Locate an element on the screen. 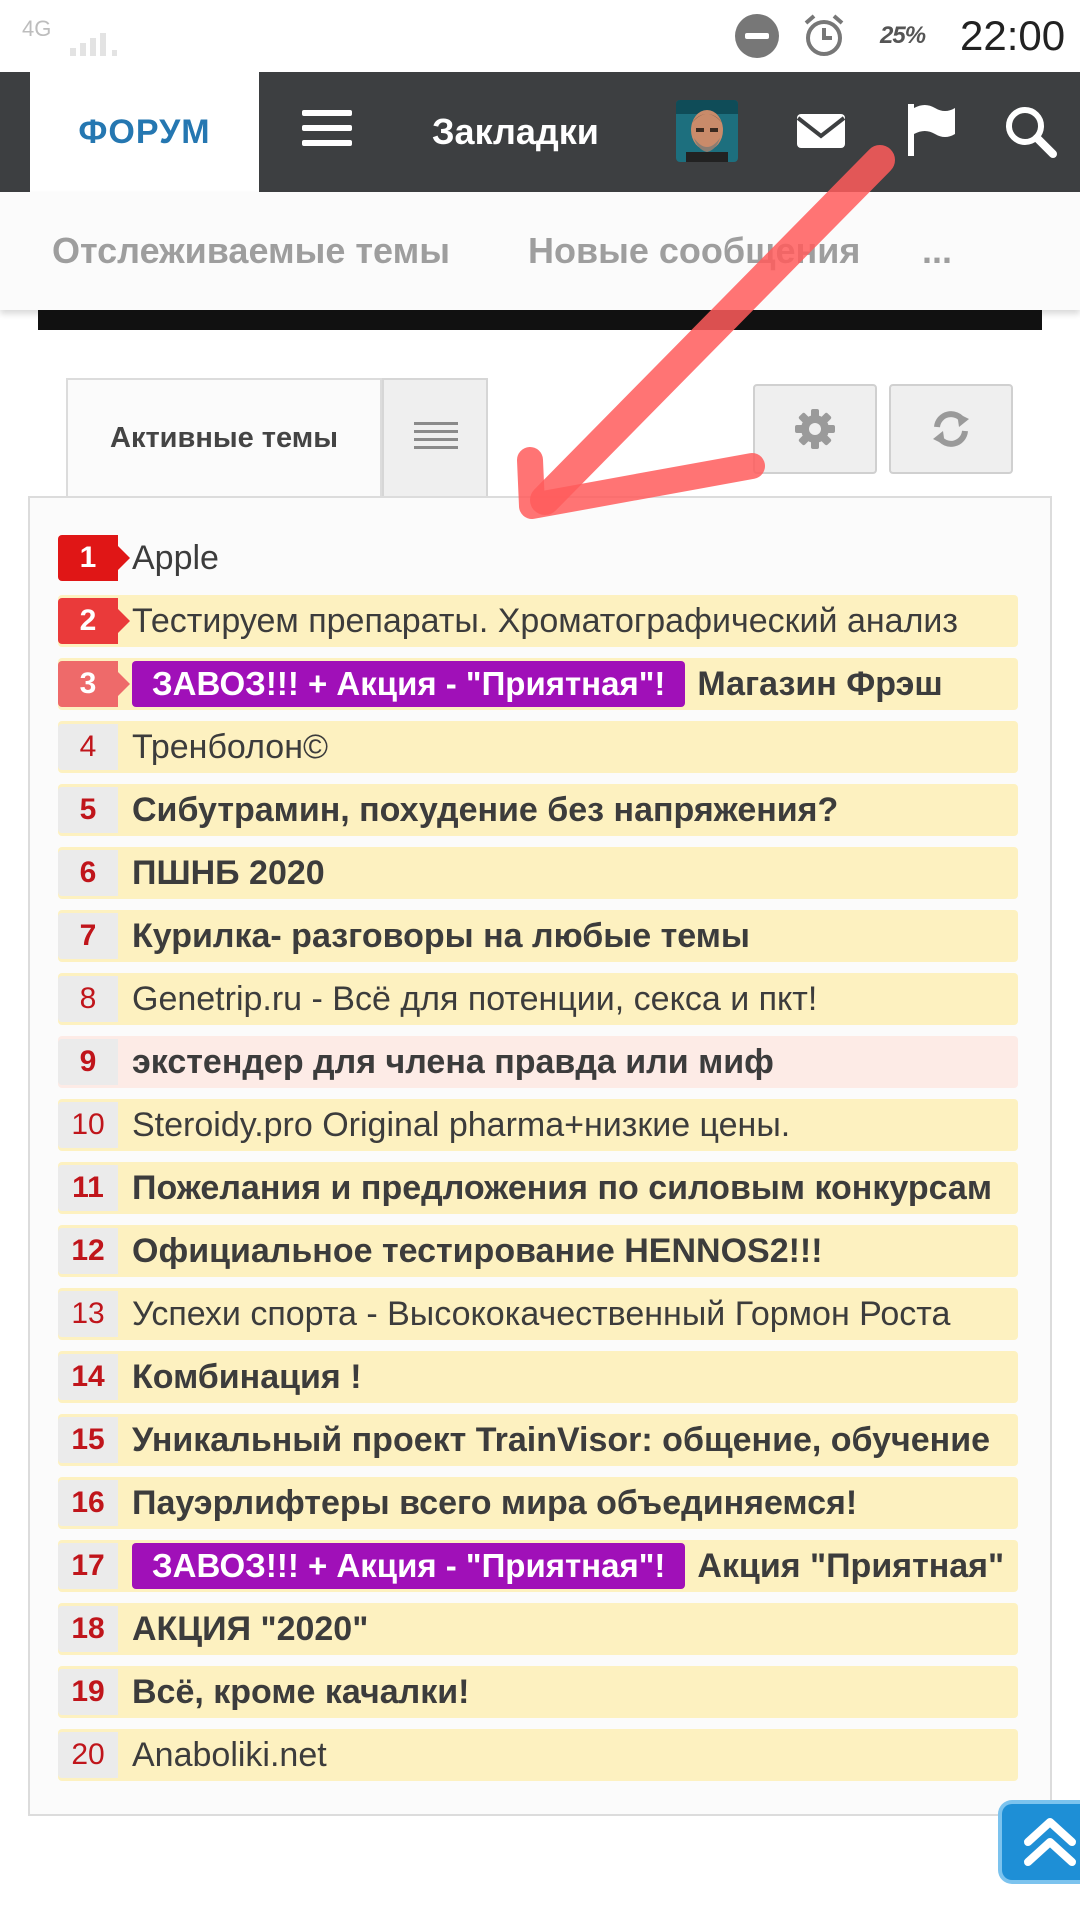 The height and width of the screenshot is (1920, 1080). topic-rank: 13 is located at coordinates (88, 1314).